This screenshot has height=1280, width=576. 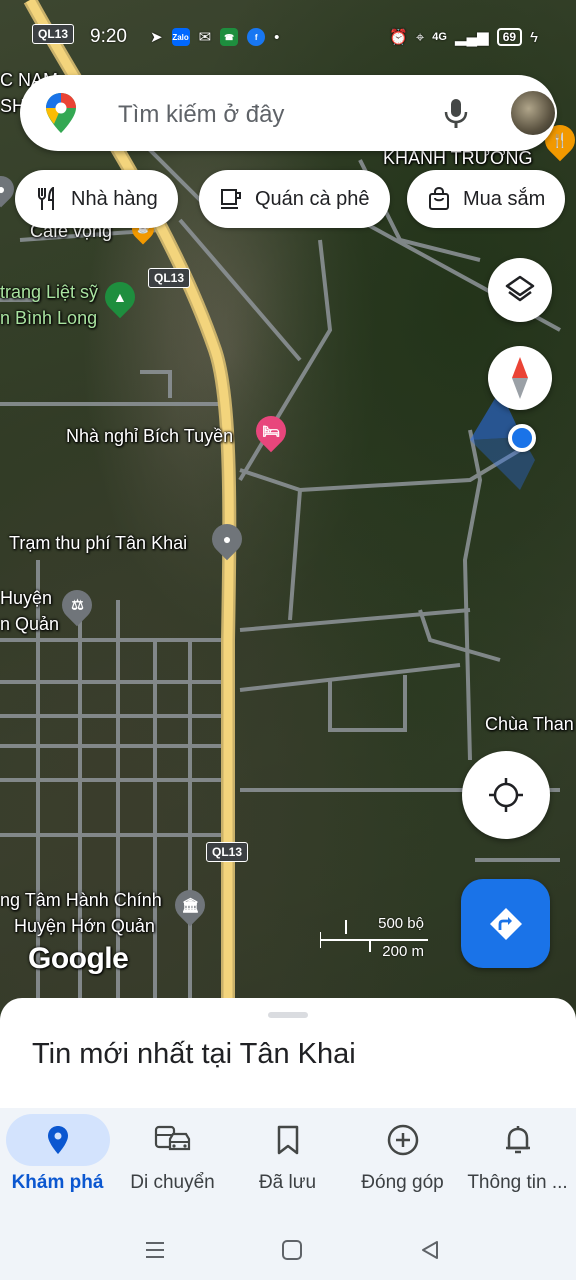 I want to click on explore-pin-icon, so click(x=57, y=1140).